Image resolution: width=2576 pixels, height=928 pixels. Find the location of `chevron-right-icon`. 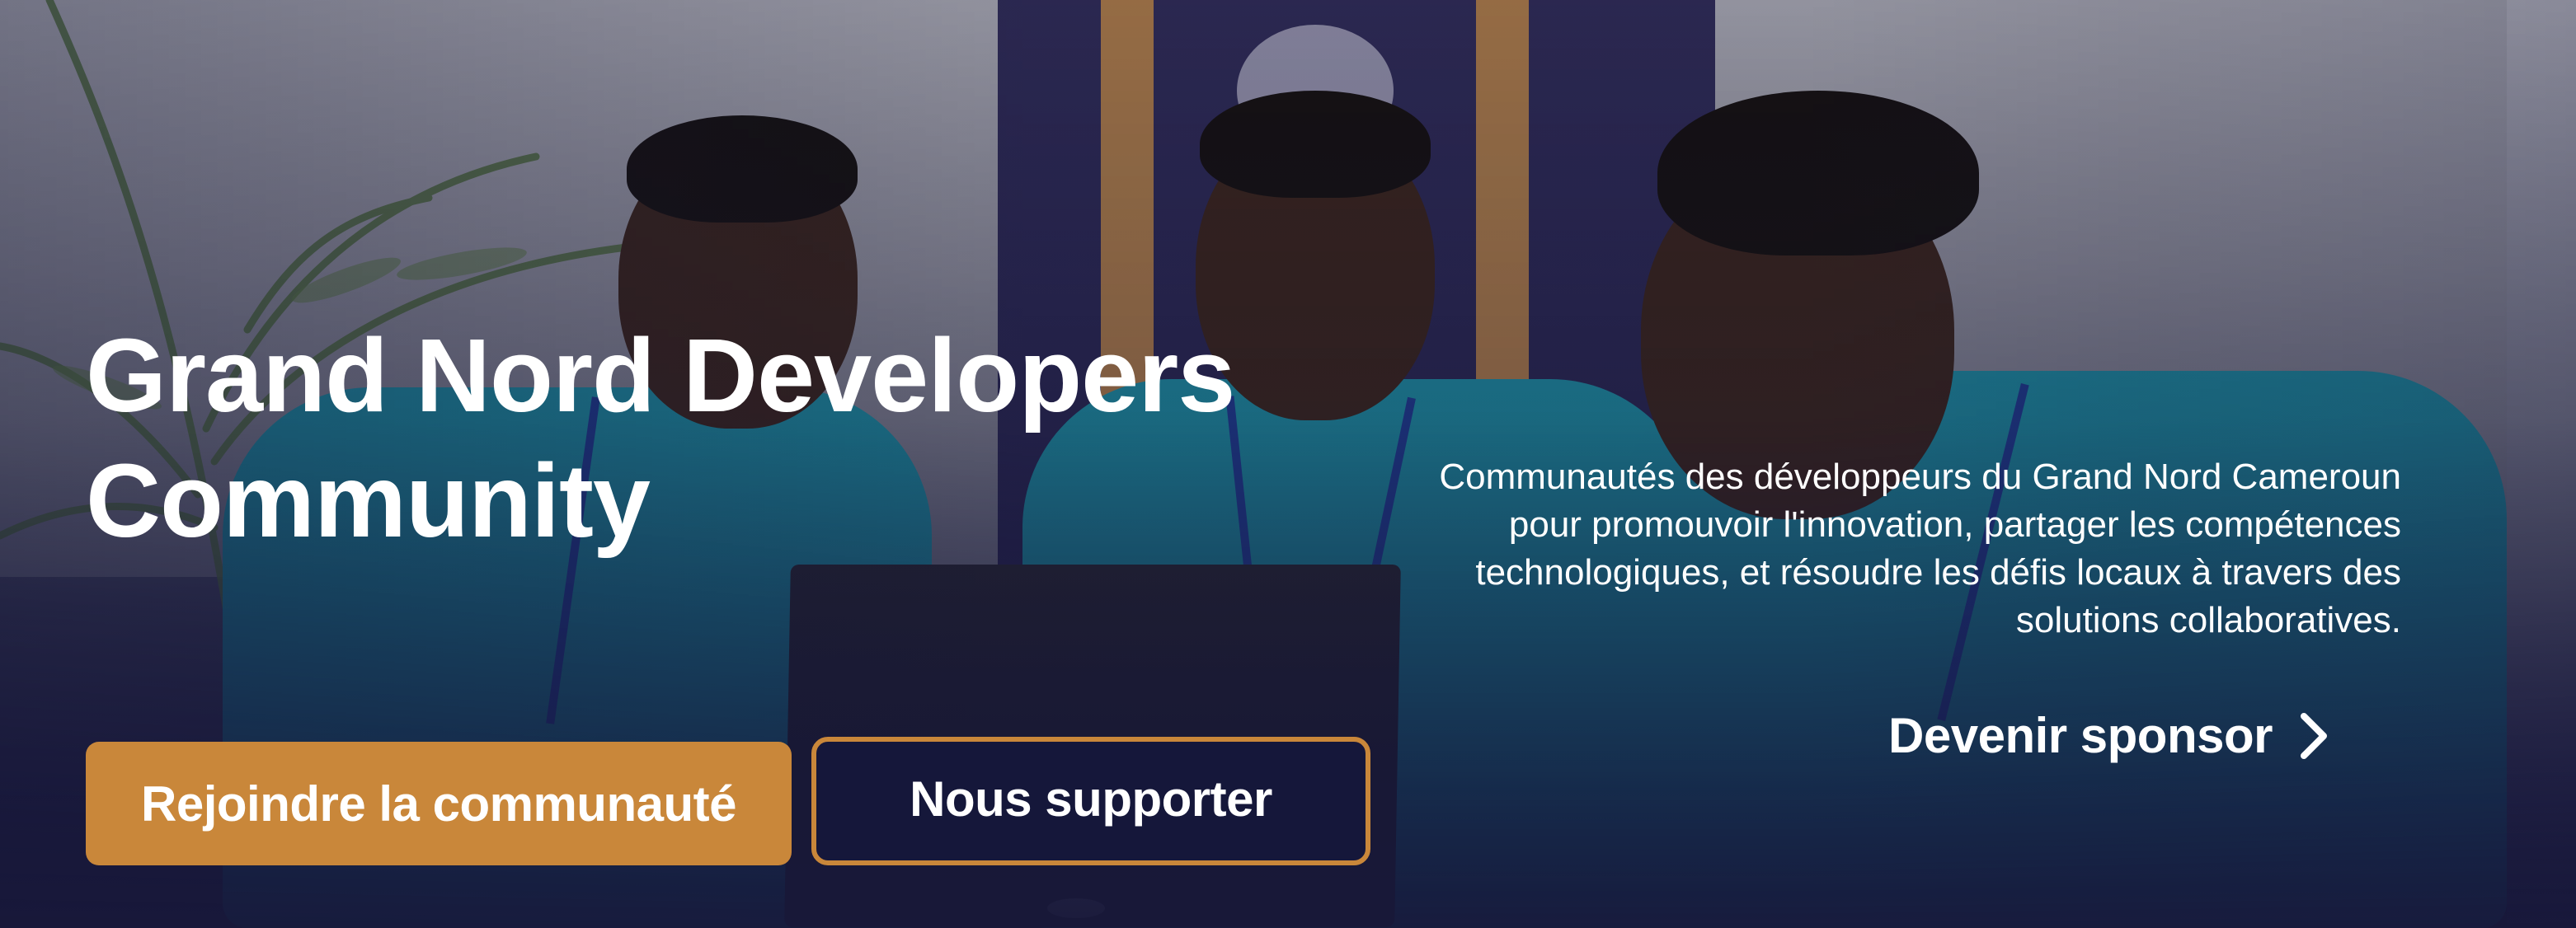

chevron-right-icon is located at coordinates (2313, 735).